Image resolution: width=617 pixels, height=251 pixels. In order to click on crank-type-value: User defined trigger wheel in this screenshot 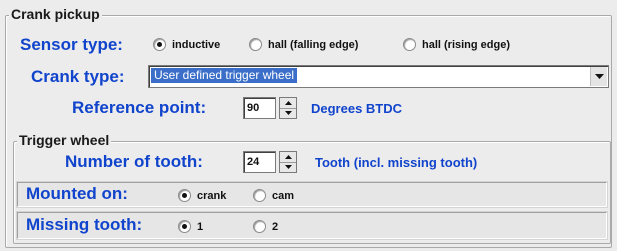, I will do `click(224, 75)`.